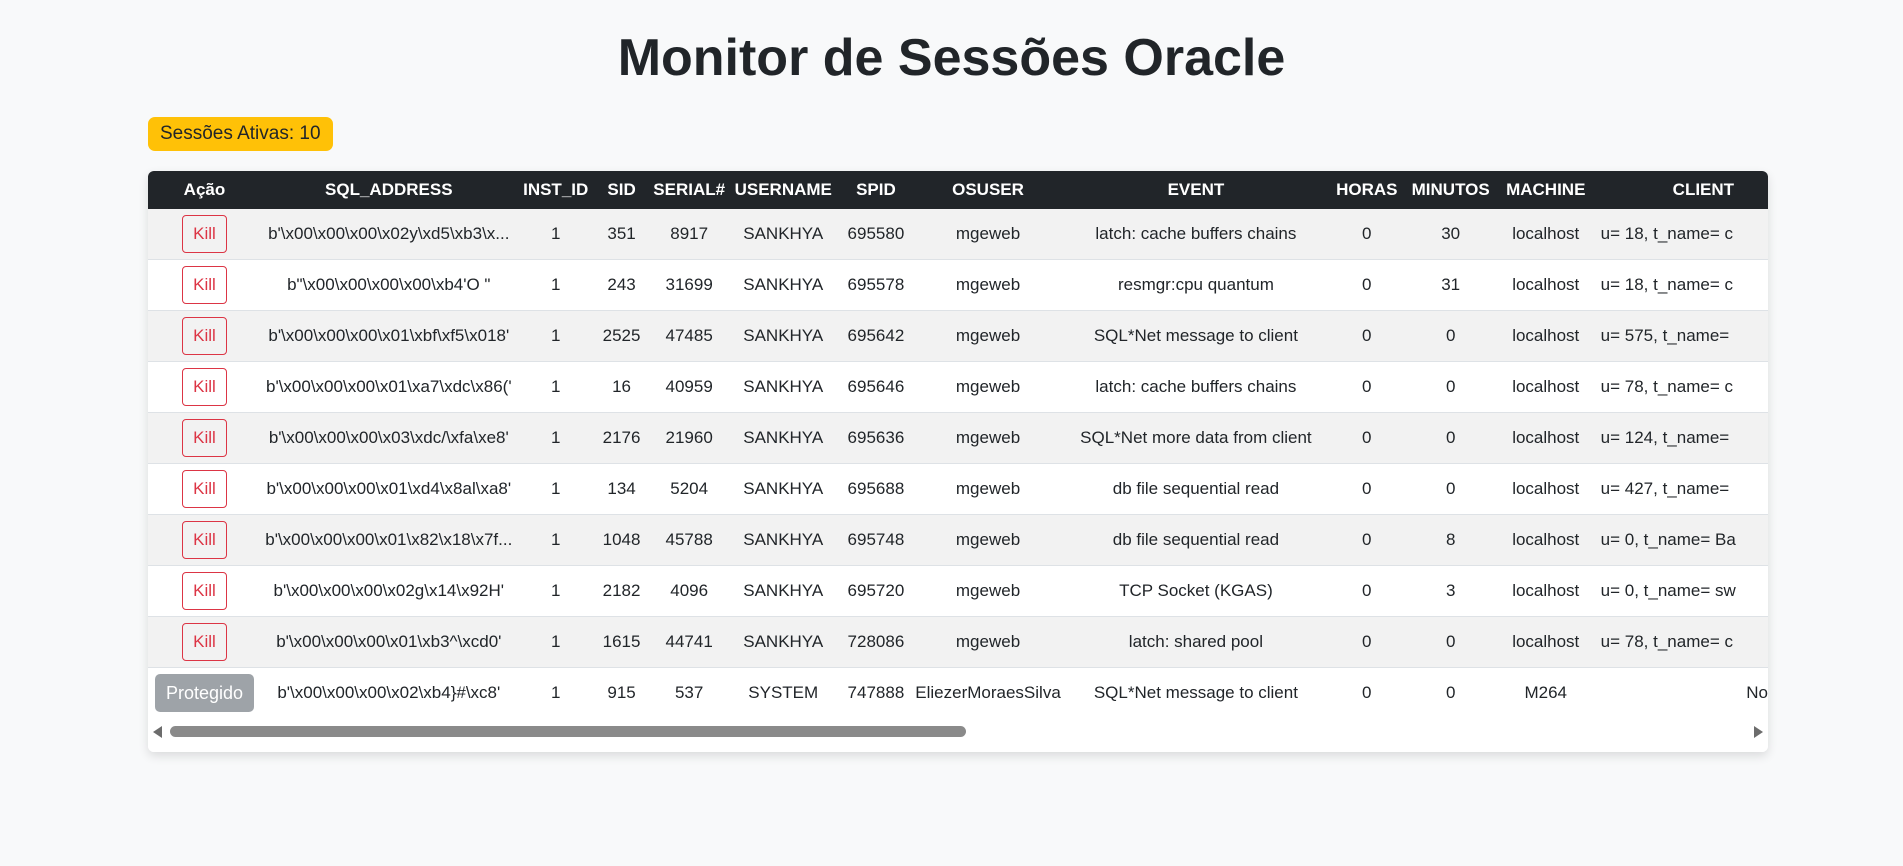  Describe the element at coordinates (1196, 540) in the screenshot. I see `cell-event: db file sequential read` at that location.